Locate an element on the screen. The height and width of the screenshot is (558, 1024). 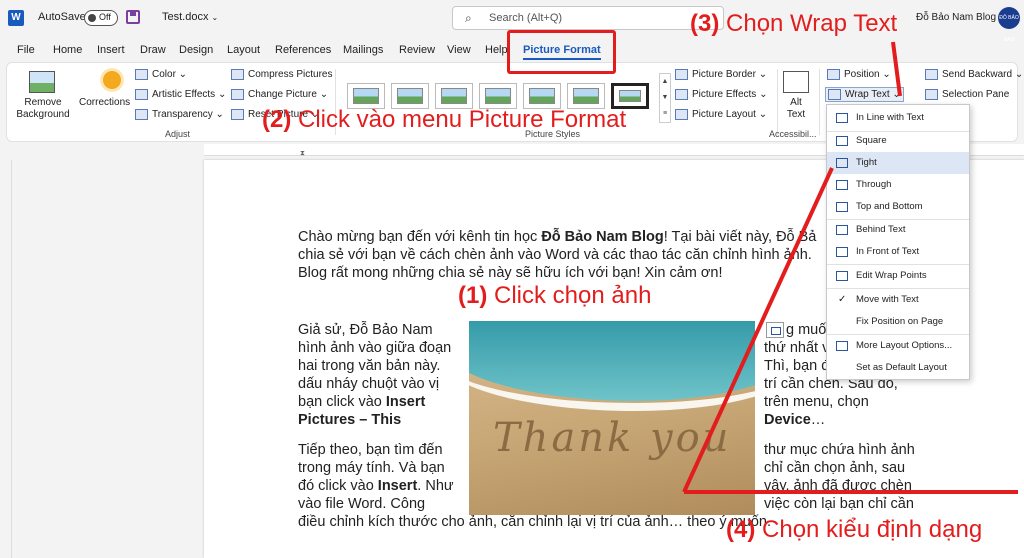
annotation-step-4: (4) Chọn kiểu định dạng is located at coordinates (854, 530).